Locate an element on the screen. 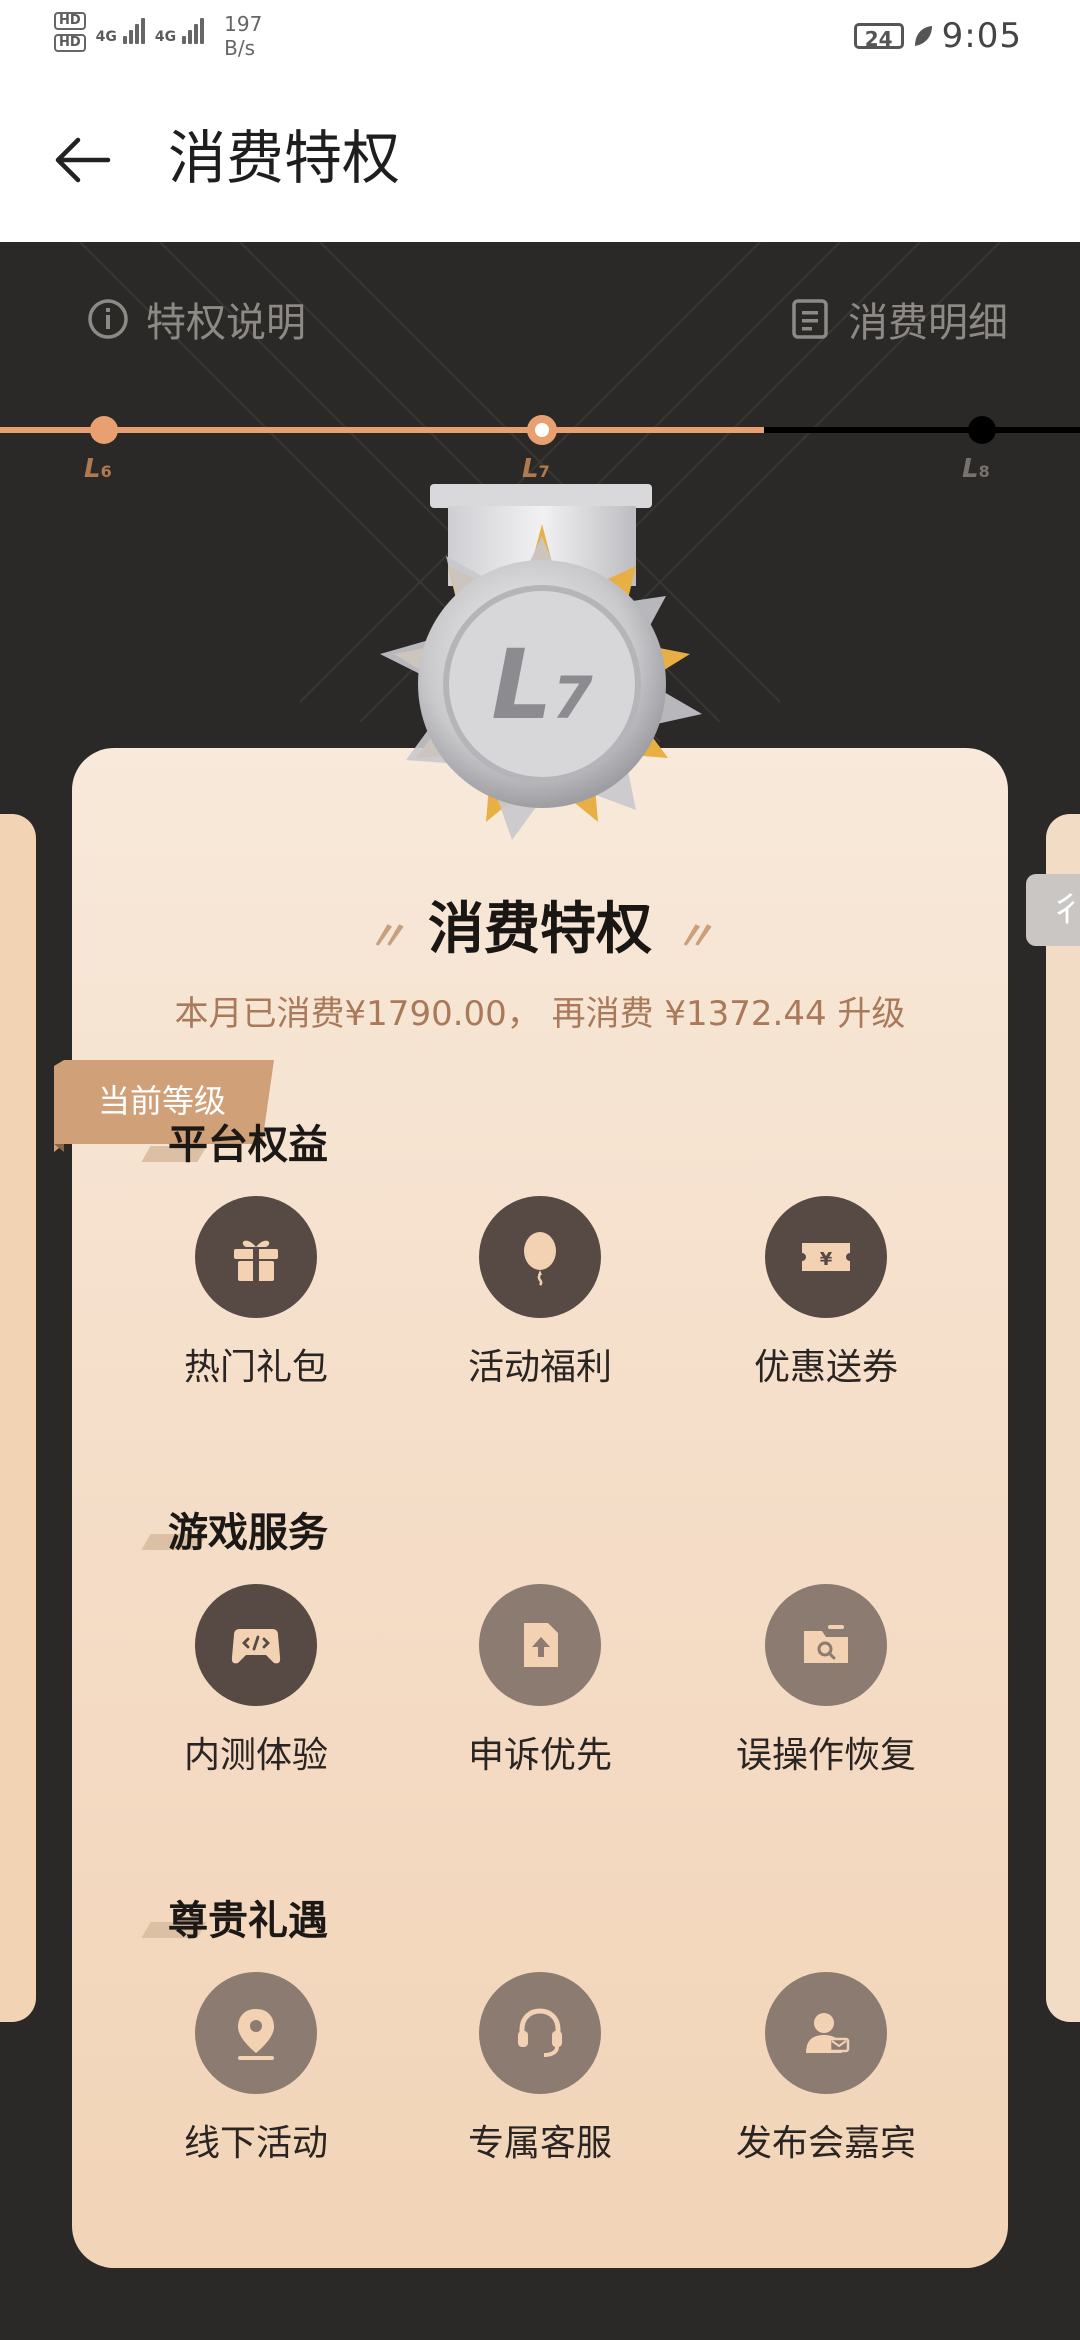 This screenshot has width=1080, height=2340. card-headline-text: 消费特权 is located at coordinates (540, 929).